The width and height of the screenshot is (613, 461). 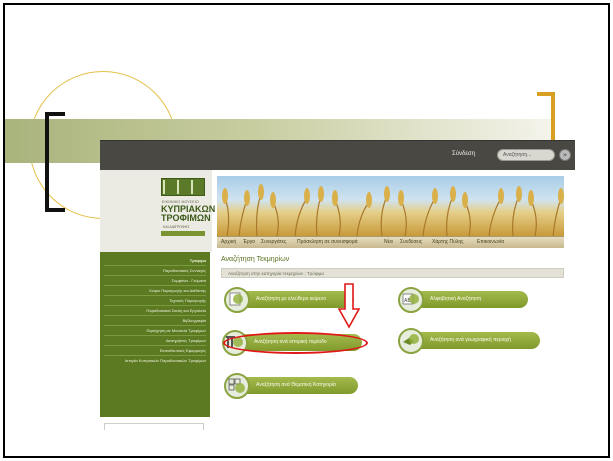 I want to click on nav-home: Αρχική, so click(x=228, y=242).